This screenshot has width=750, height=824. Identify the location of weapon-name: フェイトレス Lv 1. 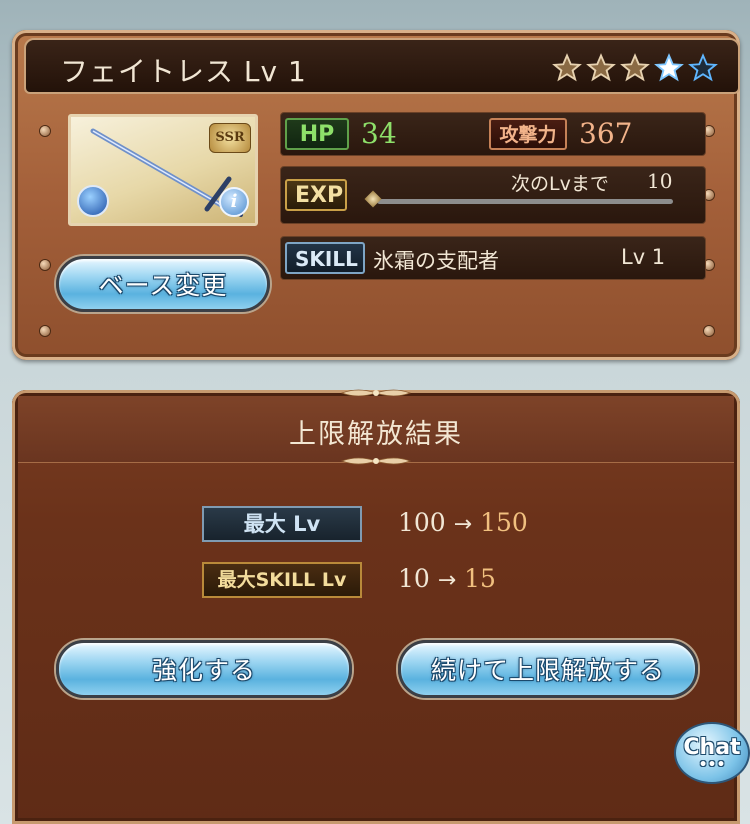
(183, 71).